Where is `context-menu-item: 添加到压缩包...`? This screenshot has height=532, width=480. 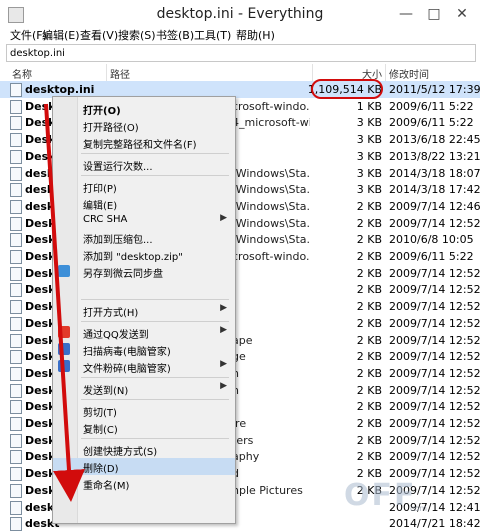 context-menu-item: 添加到压缩包... is located at coordinates (144, 237).